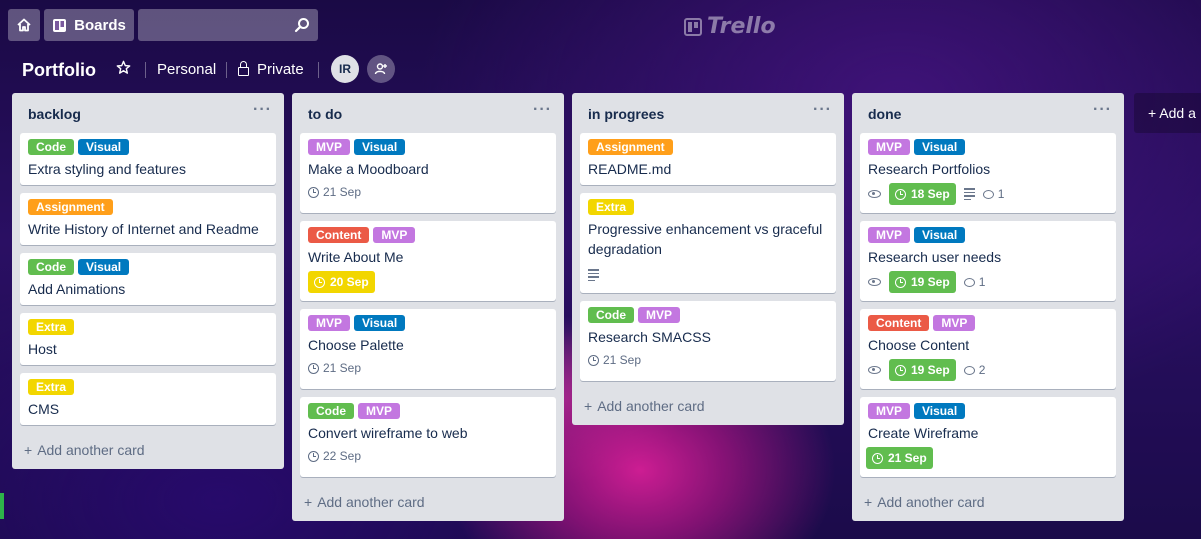 The width and height of the screenshot is (1201, 539). I want to click on card-title: Research user needs, so click(935, 257).